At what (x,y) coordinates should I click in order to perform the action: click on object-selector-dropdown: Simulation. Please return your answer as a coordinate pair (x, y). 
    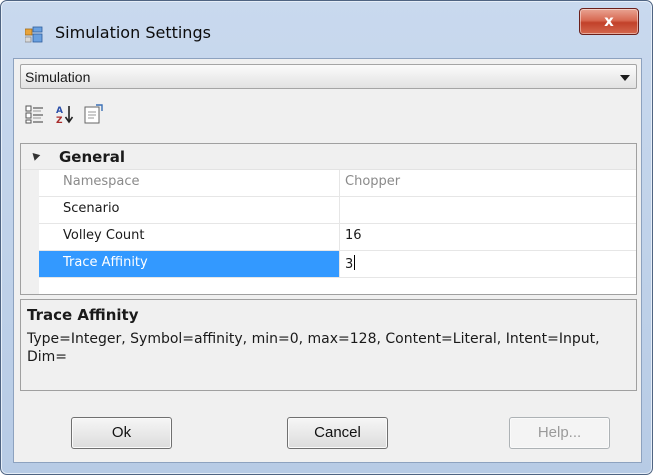
    Looking at the image, I should click on (328, 76).